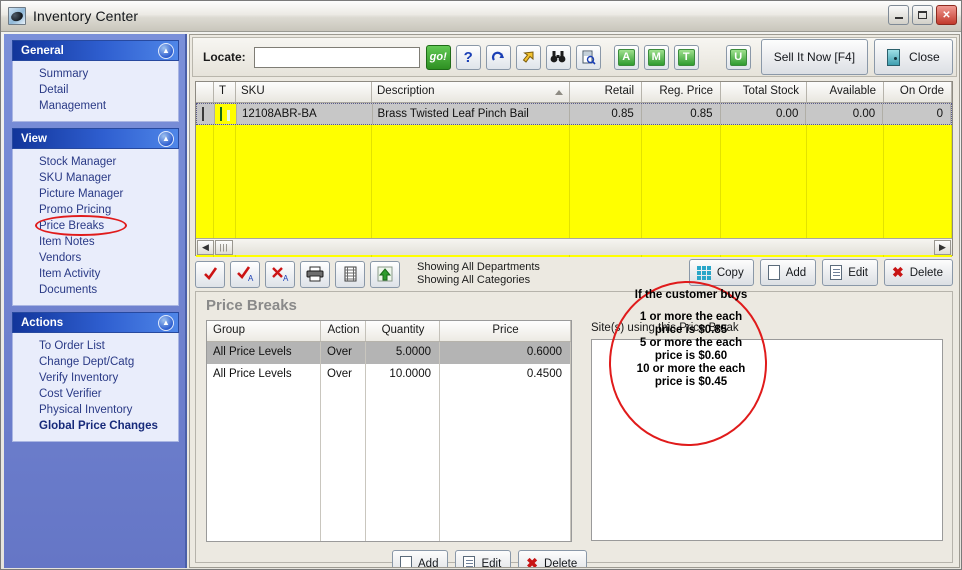 Image resolution: width=962 pixels, height=570 pixels. What do you see at coordinates (403, 331) in the screenshot?
I see `pb-column-quantity: Quantity` at bounding box center [403, 331].